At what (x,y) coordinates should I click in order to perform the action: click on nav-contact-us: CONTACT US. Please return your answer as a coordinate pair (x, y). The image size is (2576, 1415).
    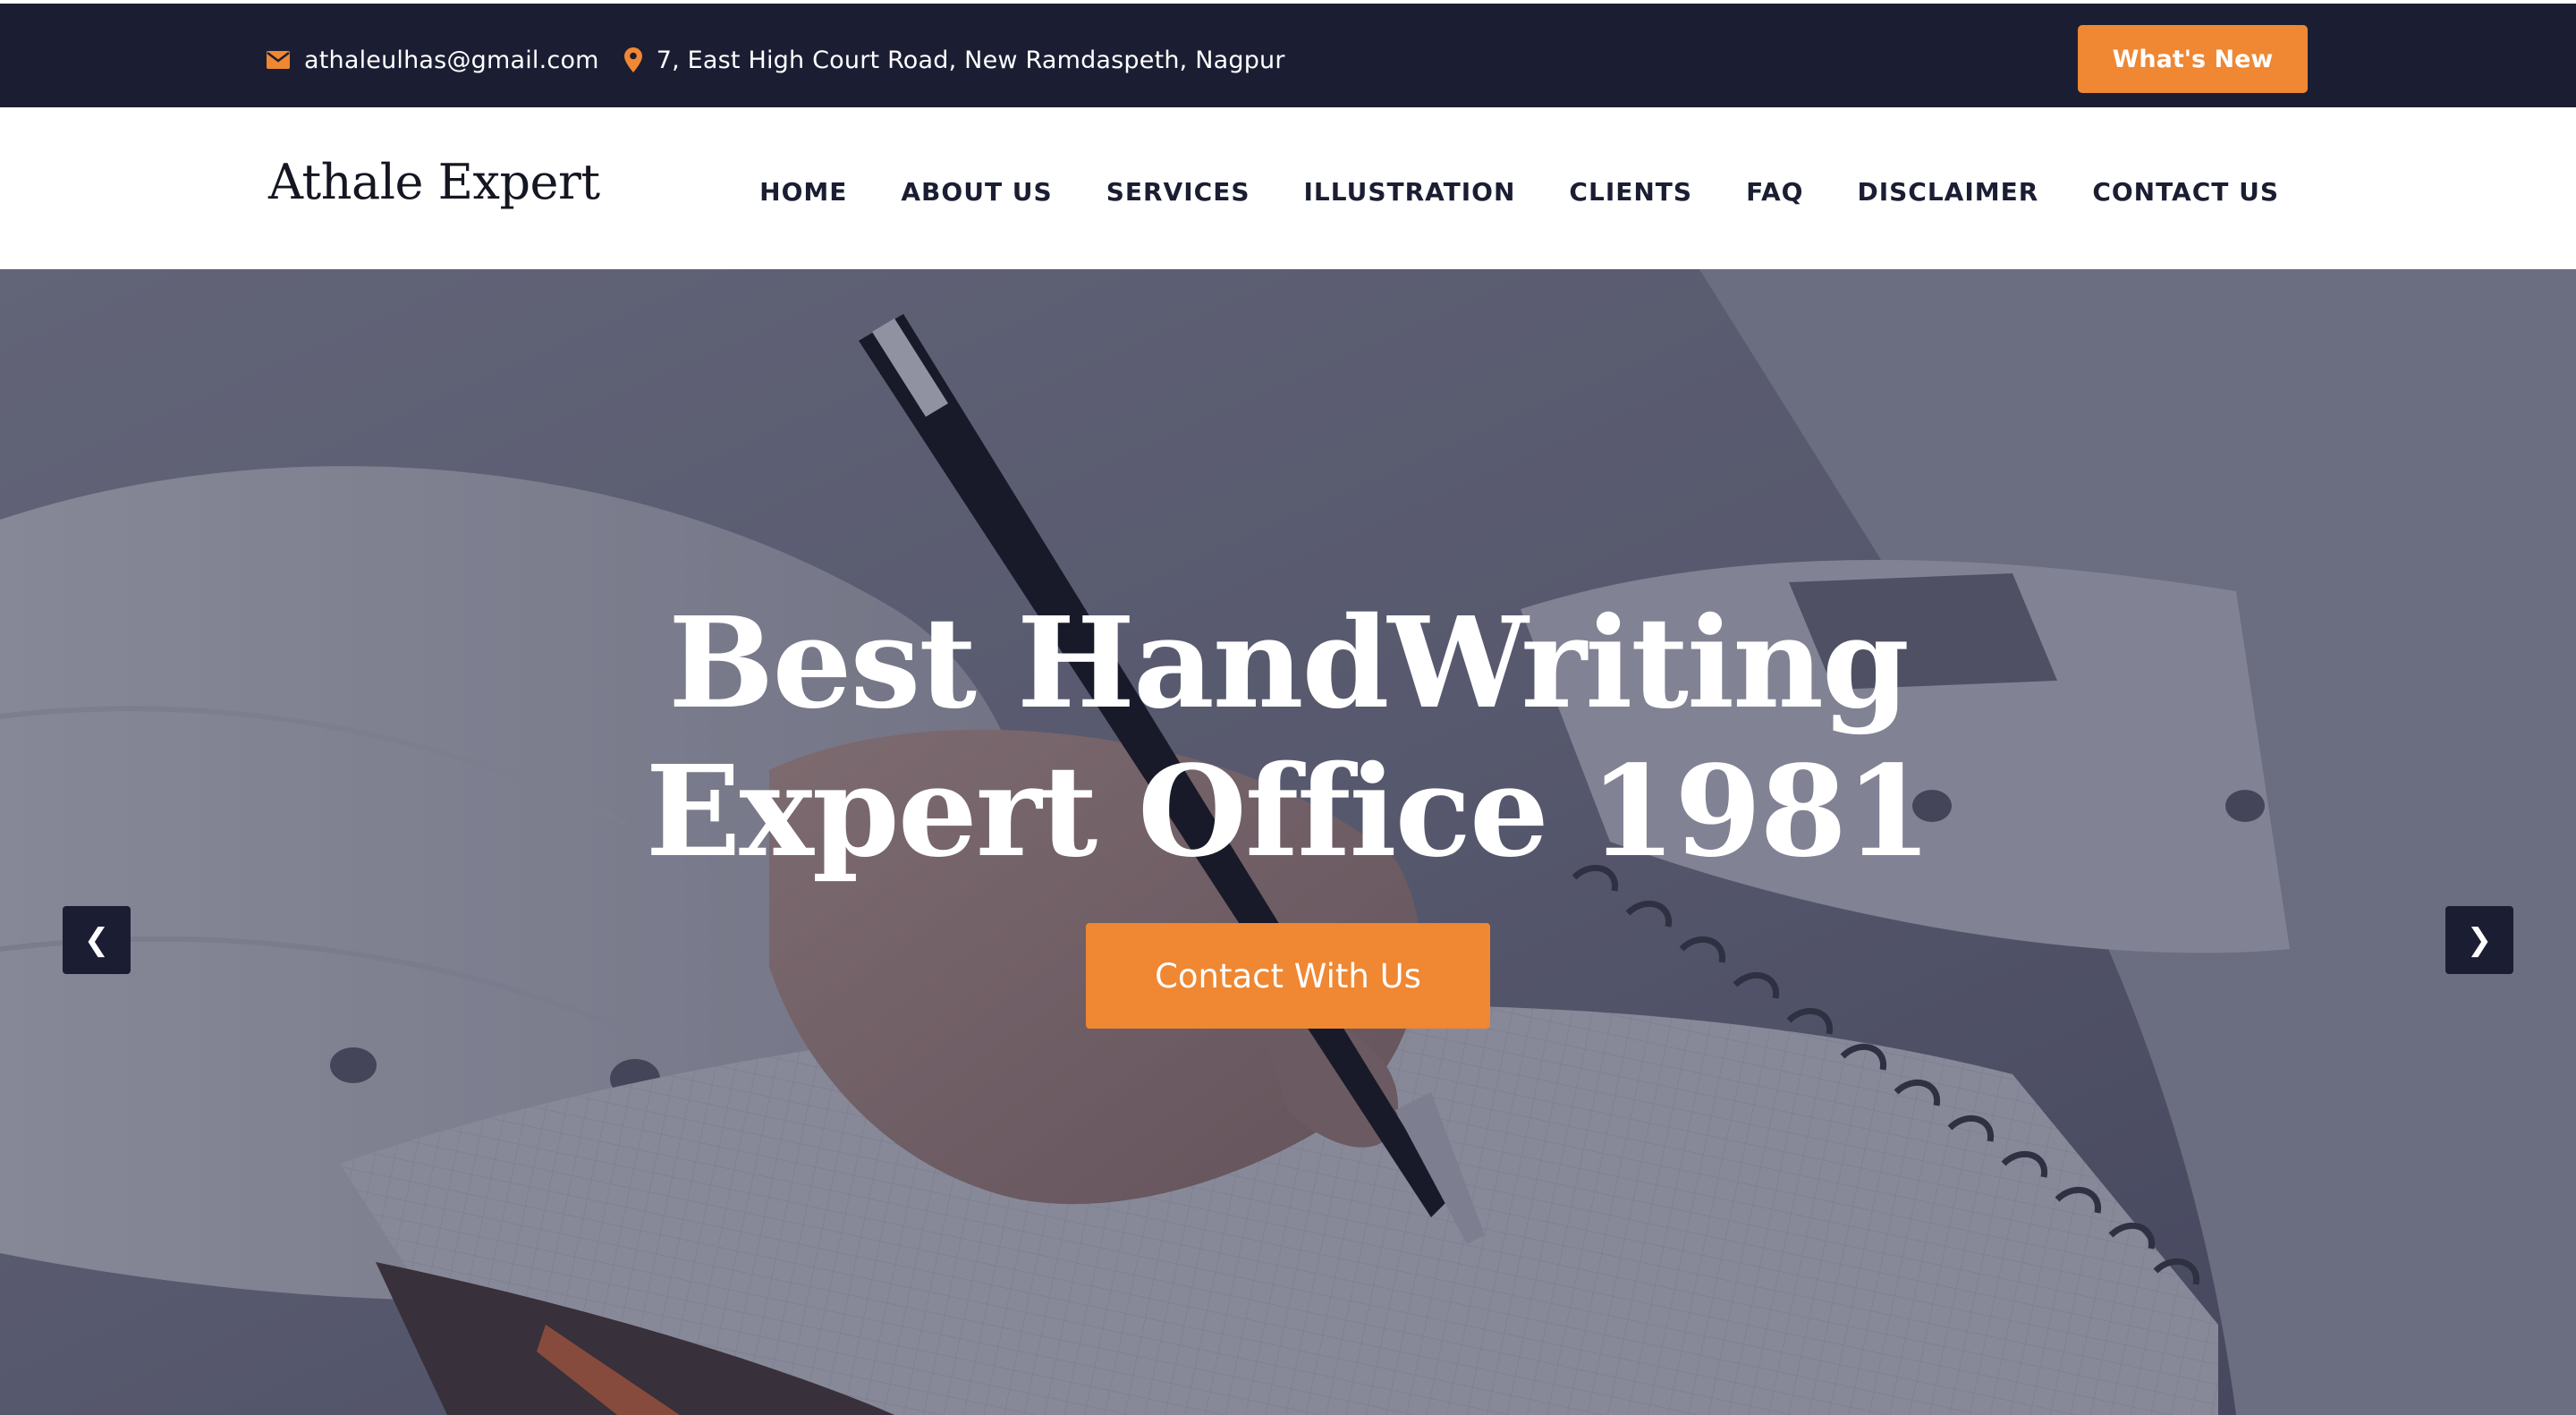
    Looking at the image, I should click on (2185, 192).